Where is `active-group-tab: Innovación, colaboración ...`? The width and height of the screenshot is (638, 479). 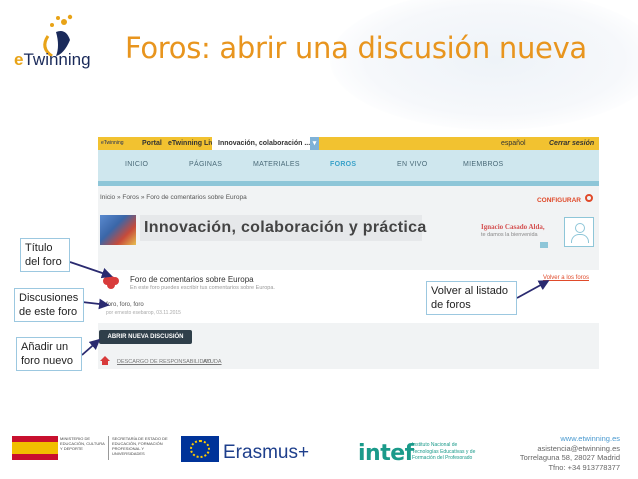 active-group-tab: Innovación, colaboración ... is located at coordinates (264, 143).